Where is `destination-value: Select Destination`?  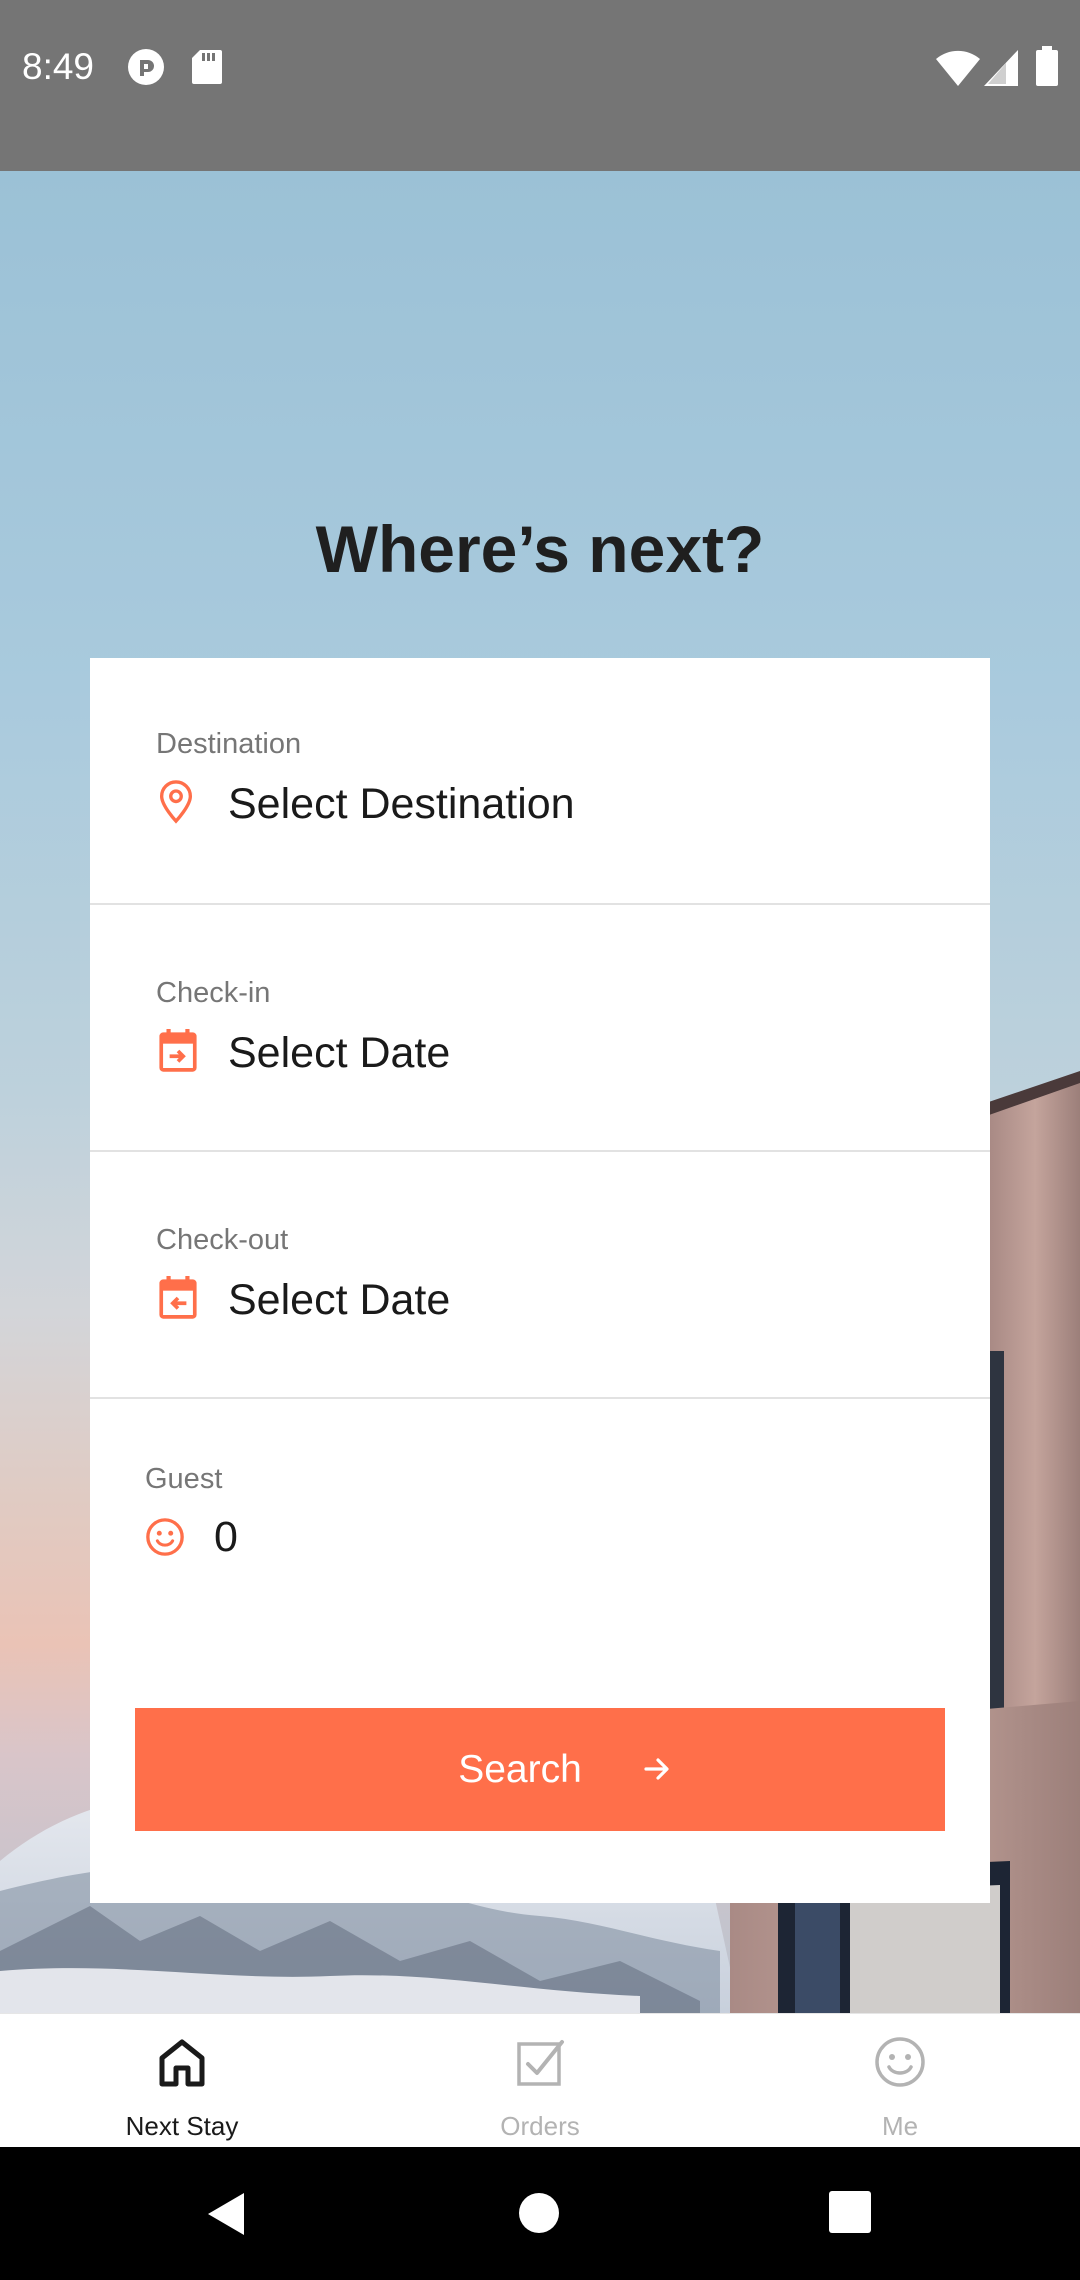 destination-value: Select Destination is located at coordinates (401, 804).